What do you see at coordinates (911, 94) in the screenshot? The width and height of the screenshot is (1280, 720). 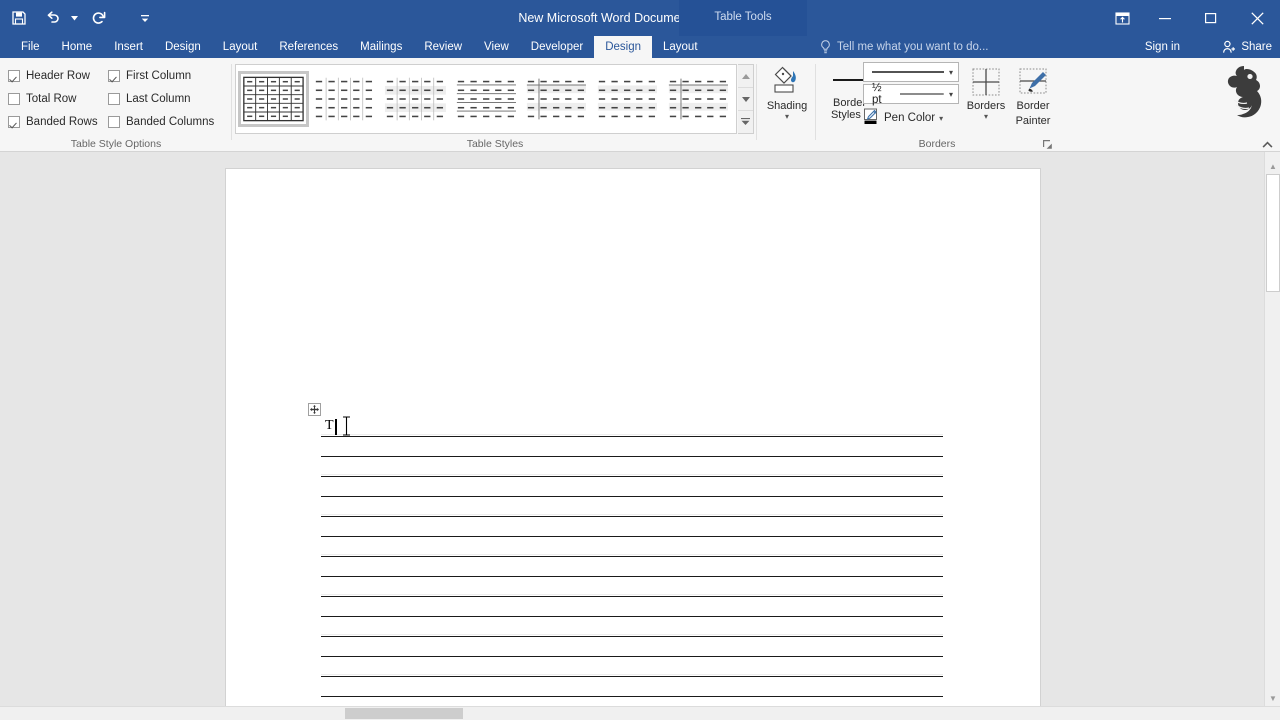 I see `line-weight-dropdown: ½ pt ▾` at bounding box center [911, 94].